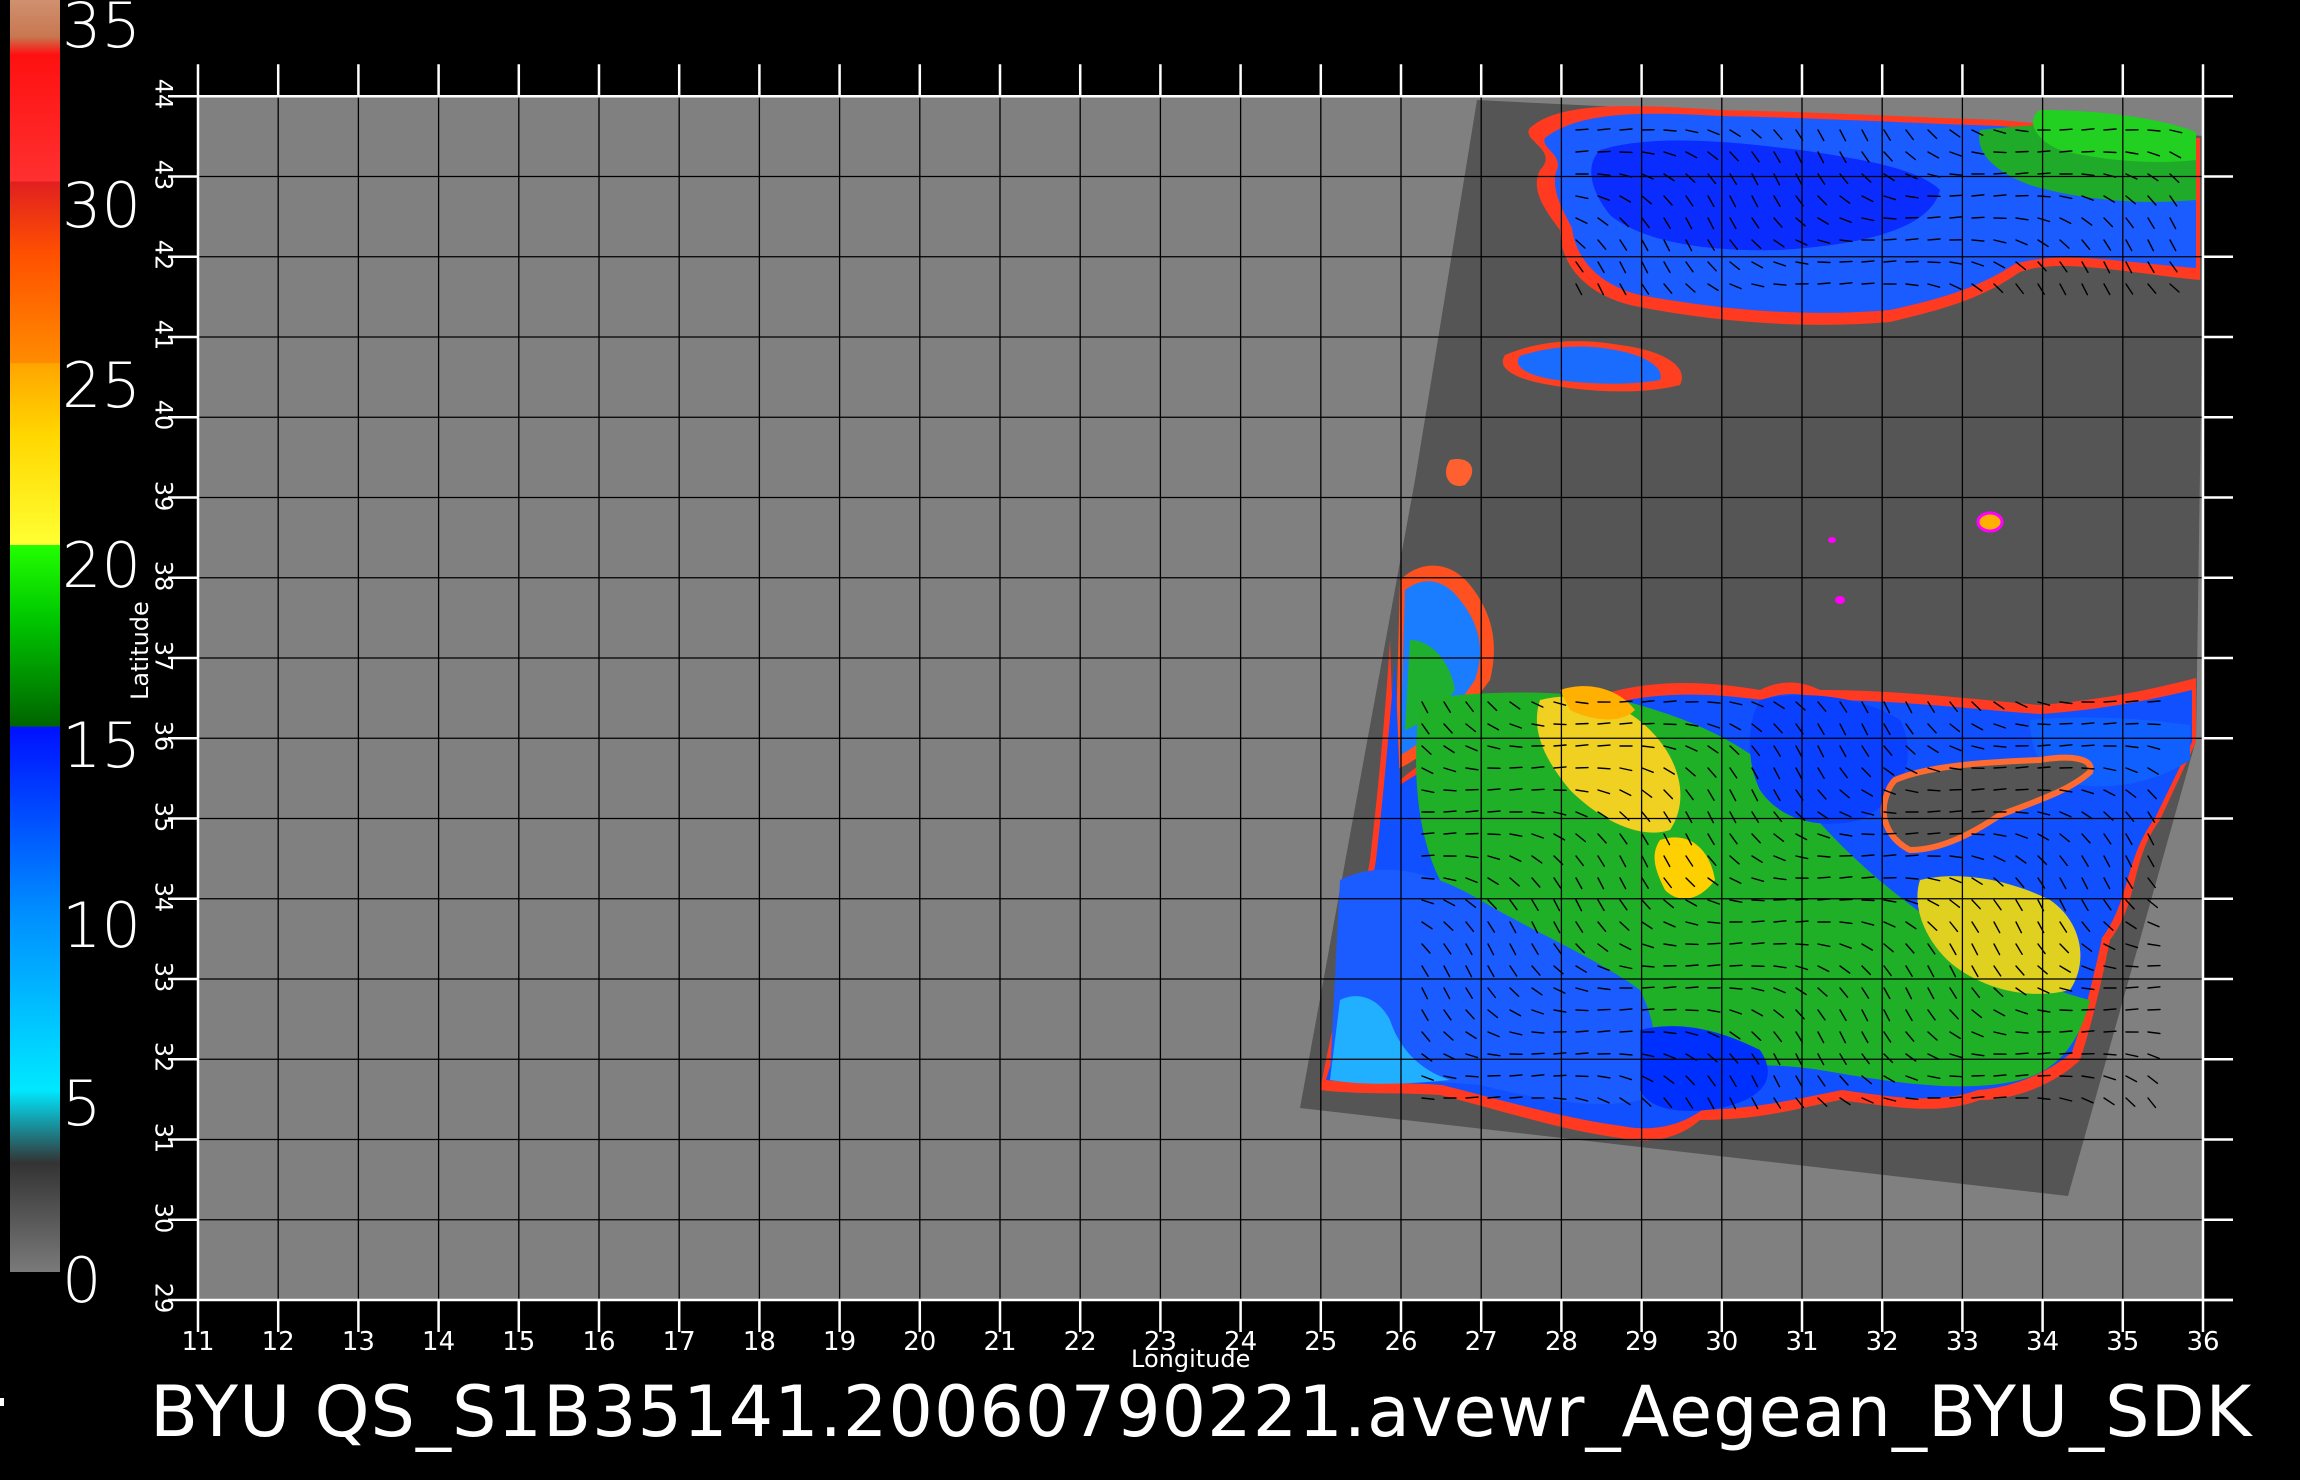 This screenshot has width=2300, height=1480. What do you see at coordinates (920, 1342) in the screenshot?
I see `x-tick-label: 20` at bounding box center [920, 1342].